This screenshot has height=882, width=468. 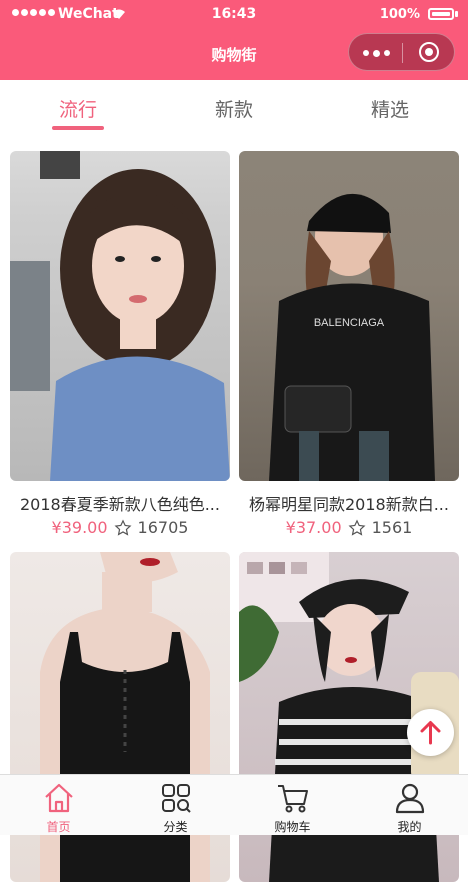 I want to click on product-photo-illustration: BALENCIAGA, so click(x=352, y=337).